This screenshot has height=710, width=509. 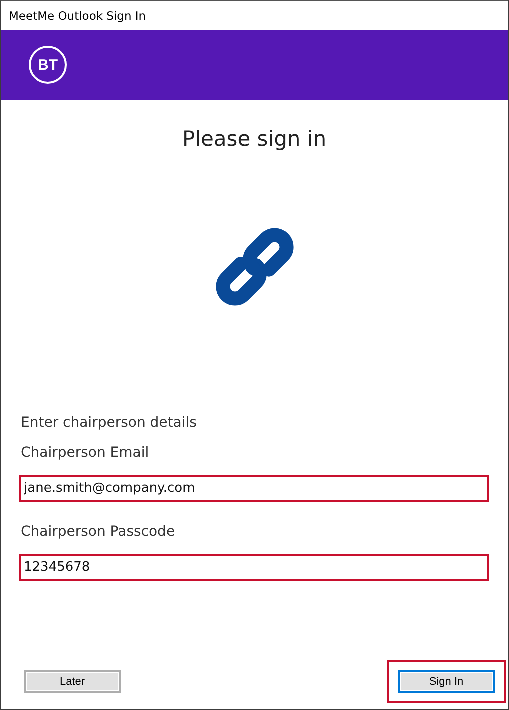 I want to click on field-label: Chairperson Email, so click(x=85, y=454).